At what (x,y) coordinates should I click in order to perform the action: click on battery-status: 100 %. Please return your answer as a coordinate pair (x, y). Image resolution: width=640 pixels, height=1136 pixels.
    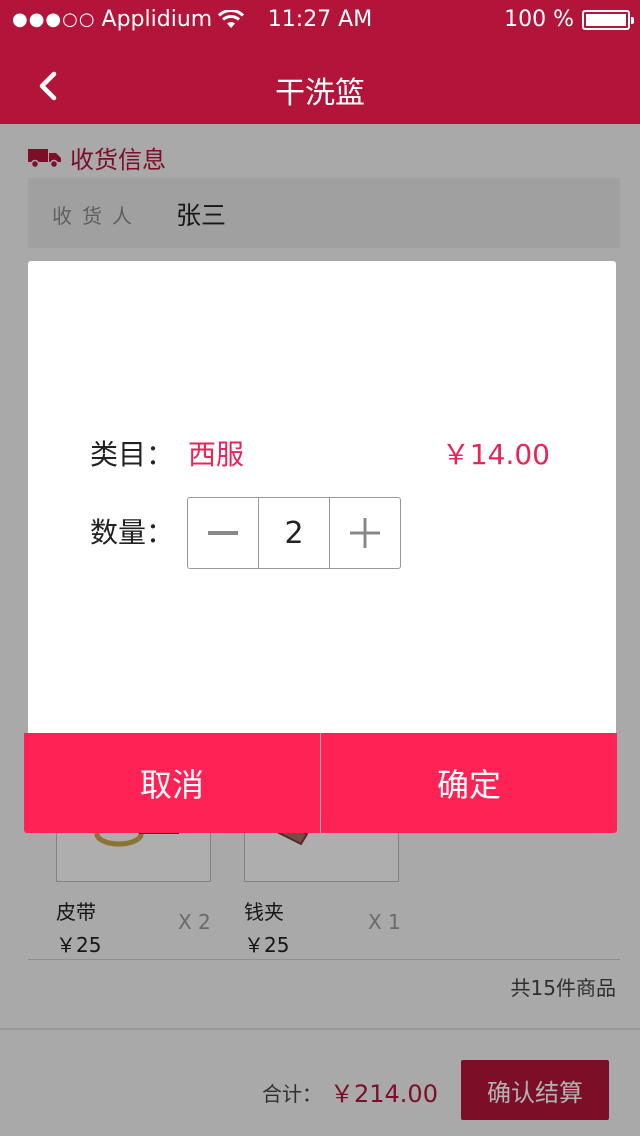
    Looking at the image, I should click on (569, 19).